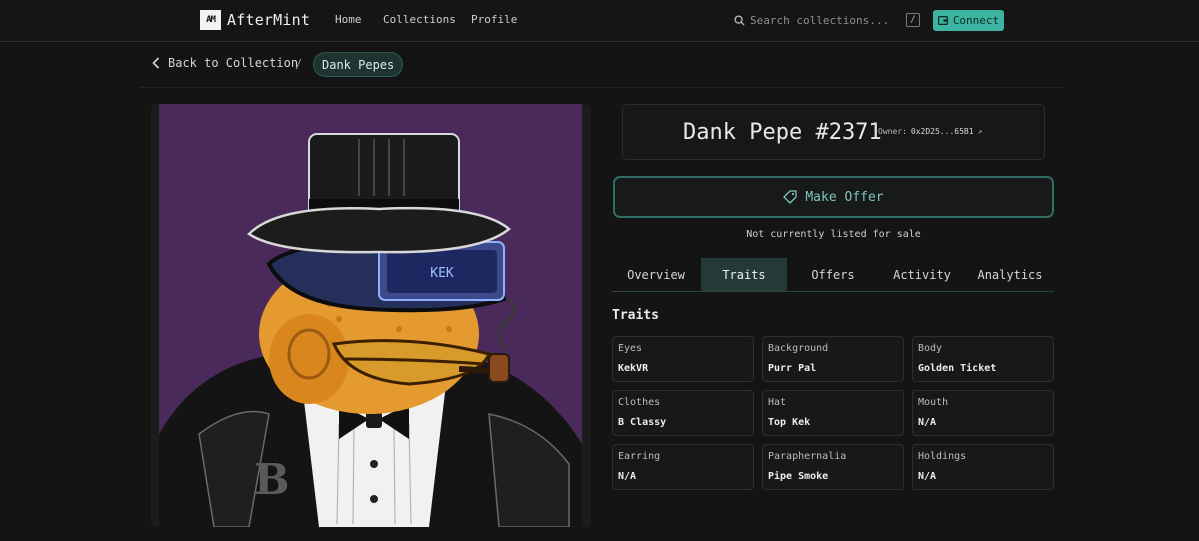 The image size is (1199, 541). I want to click on search-shortcut-key: /, so click(913, 20).